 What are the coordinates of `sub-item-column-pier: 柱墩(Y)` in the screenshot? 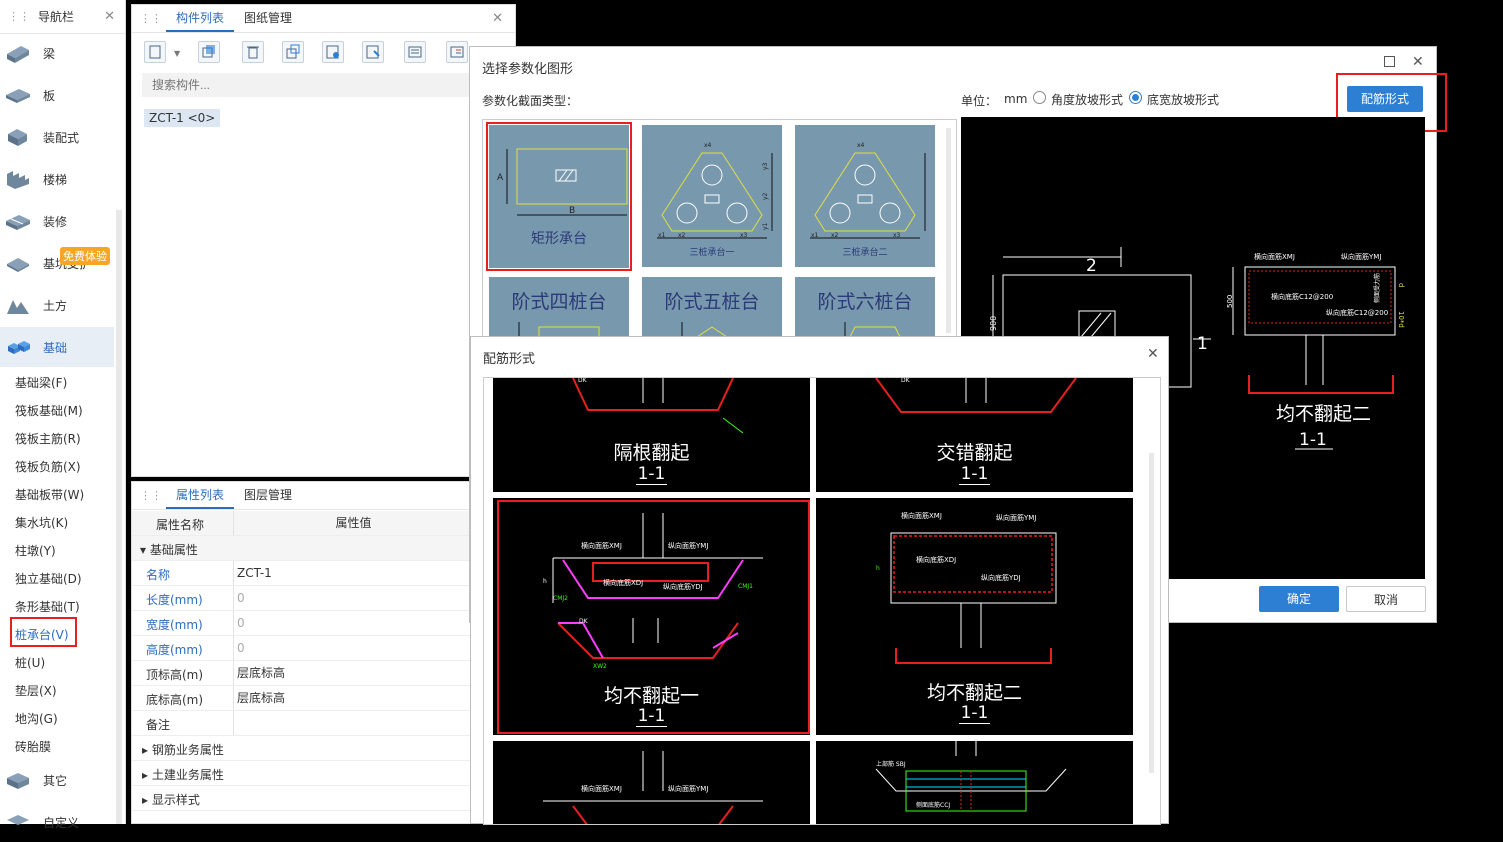 It's located at (35, 550).